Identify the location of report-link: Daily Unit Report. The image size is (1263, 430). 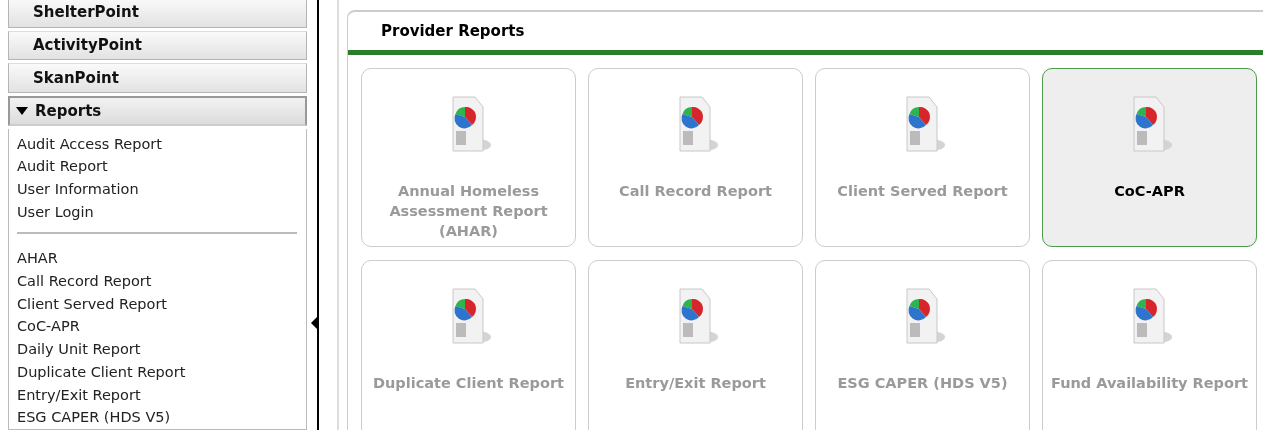
(157, 349).